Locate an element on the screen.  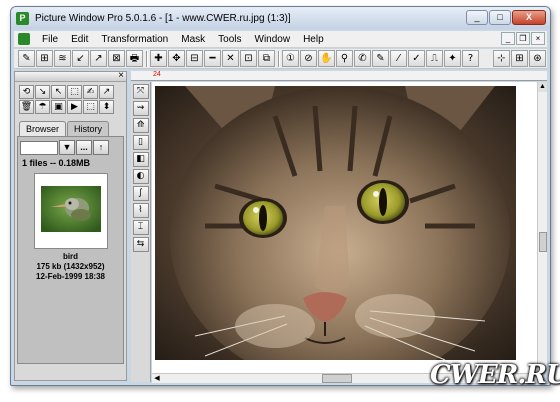
plus-icon: ✚ is located at coordinates (158, 58).